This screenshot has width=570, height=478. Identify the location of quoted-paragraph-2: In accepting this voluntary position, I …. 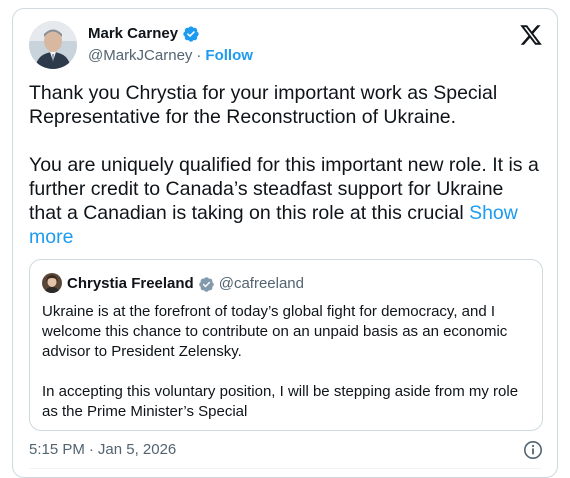
(280, 401).